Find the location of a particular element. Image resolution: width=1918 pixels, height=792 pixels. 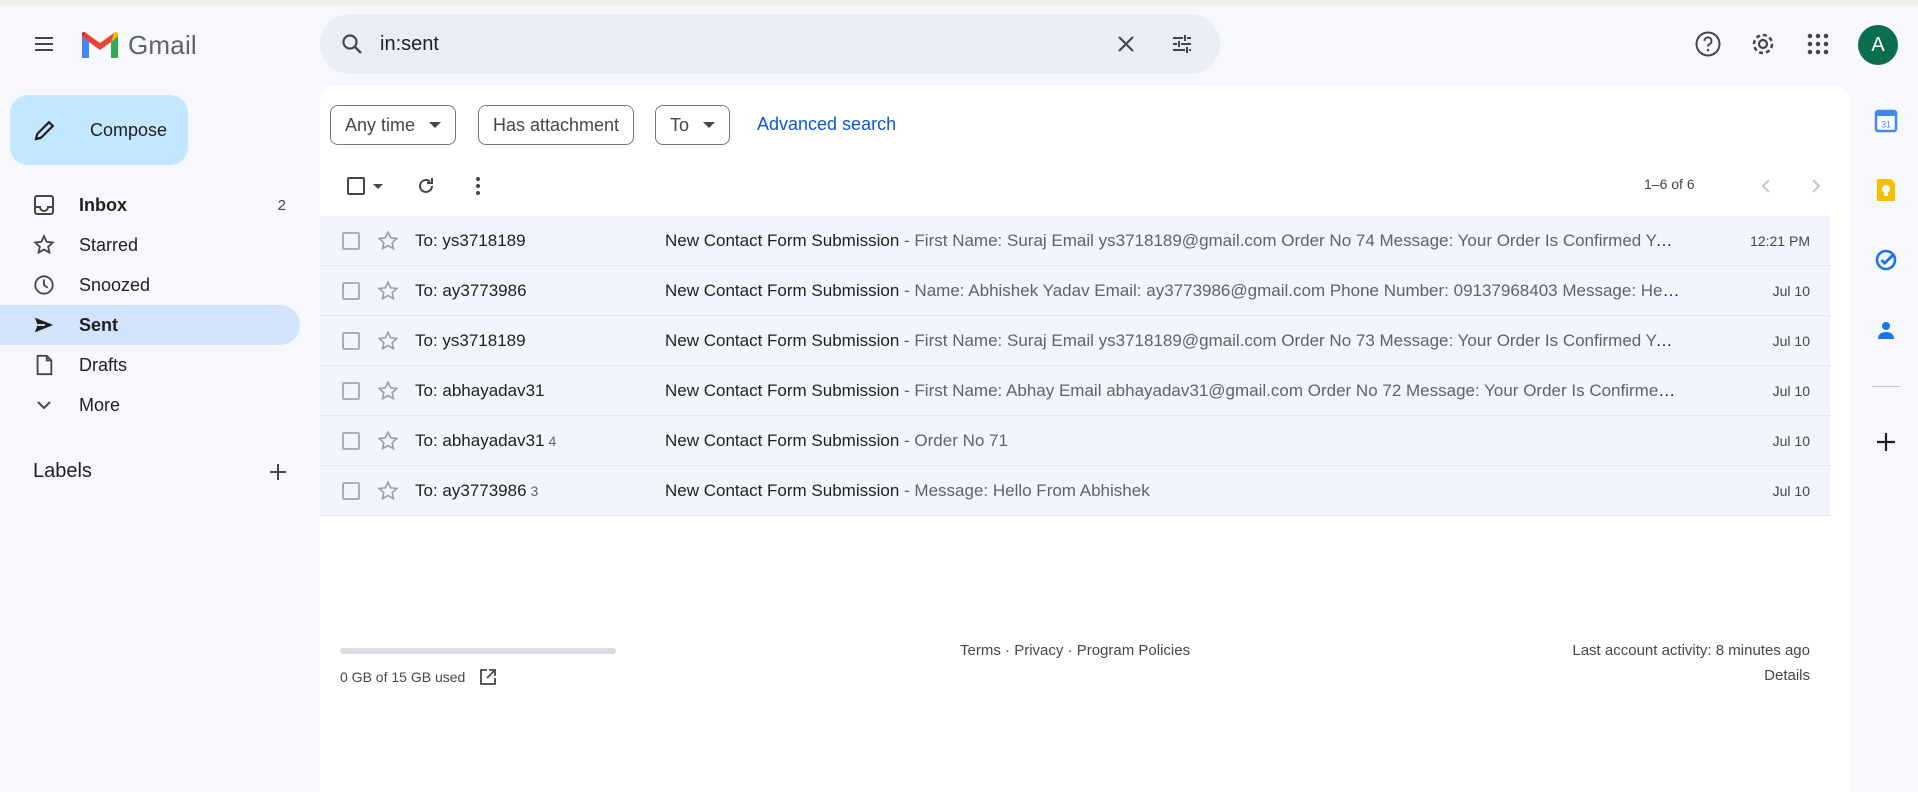

account-avatar: A is located at coordinates (1878, 45).